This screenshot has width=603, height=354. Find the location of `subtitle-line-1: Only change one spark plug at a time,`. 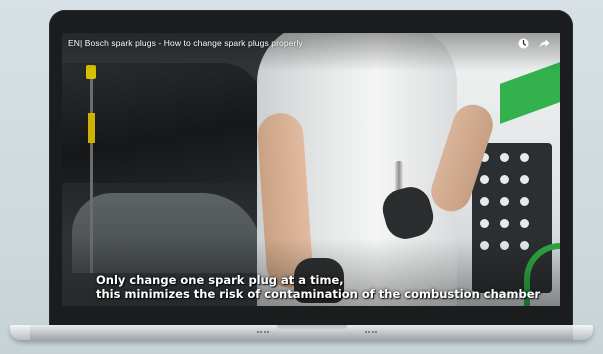

subtitle-line-1: Only change one spark plug at a time, is located at coordinates (220, 280).